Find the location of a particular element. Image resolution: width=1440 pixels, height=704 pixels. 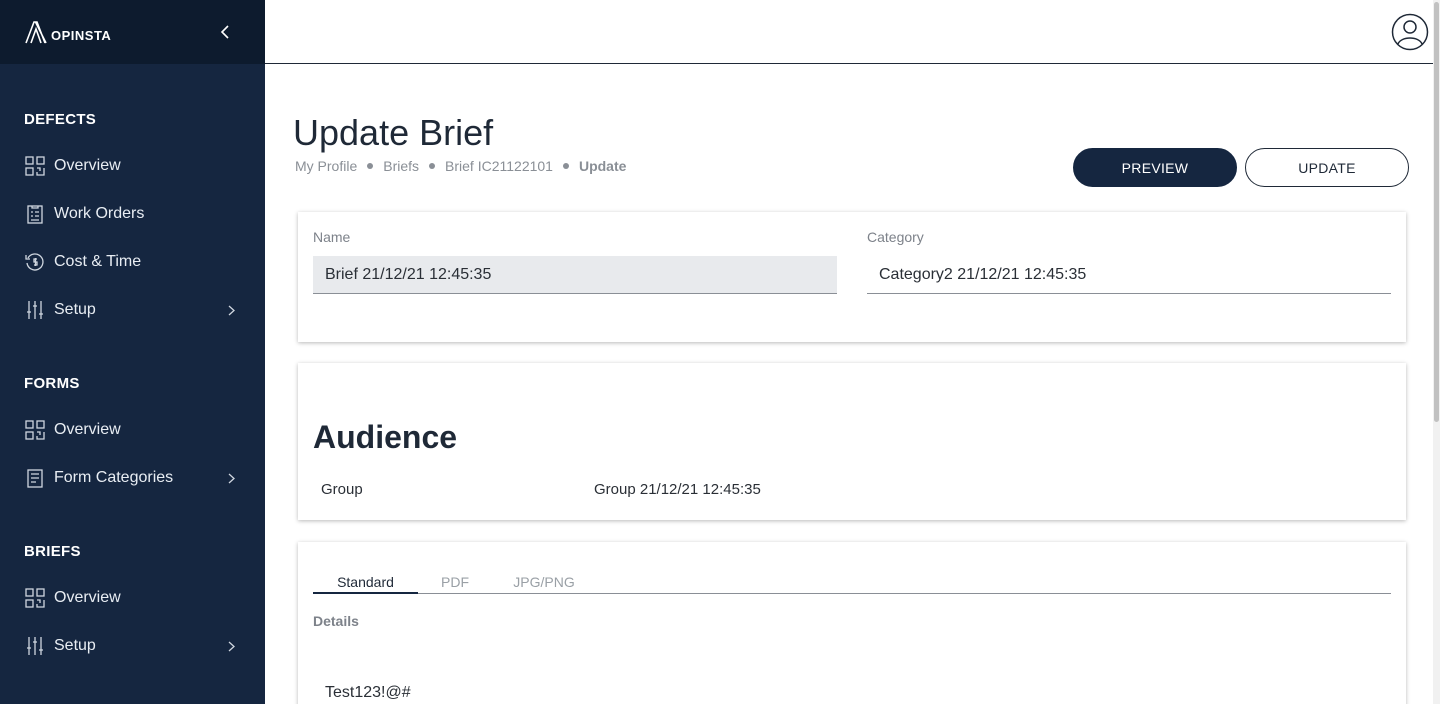

section-title-forms: FORMS is located at coordinates (52, 383).